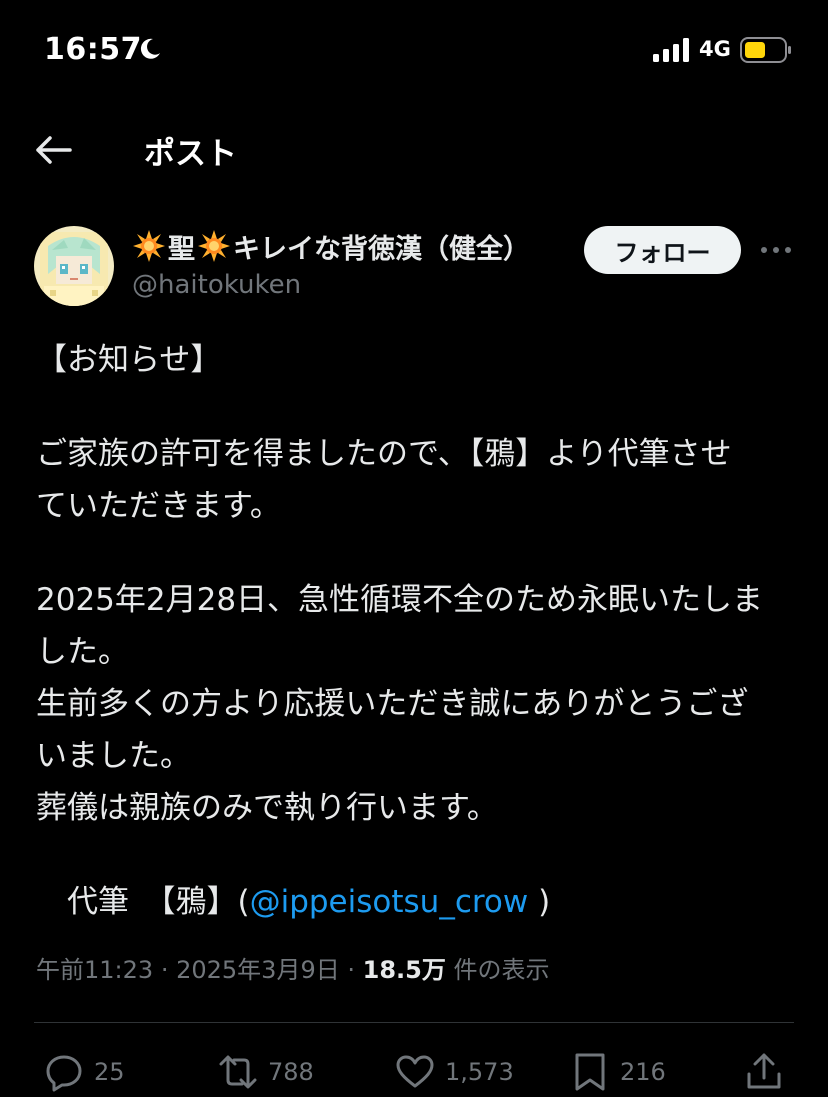 This screenshot has height=1097, width=828. What do you see at coordinates (715, 49) in the screenshot?
I see `network-label: 4G` at bounding box center [715, 49].